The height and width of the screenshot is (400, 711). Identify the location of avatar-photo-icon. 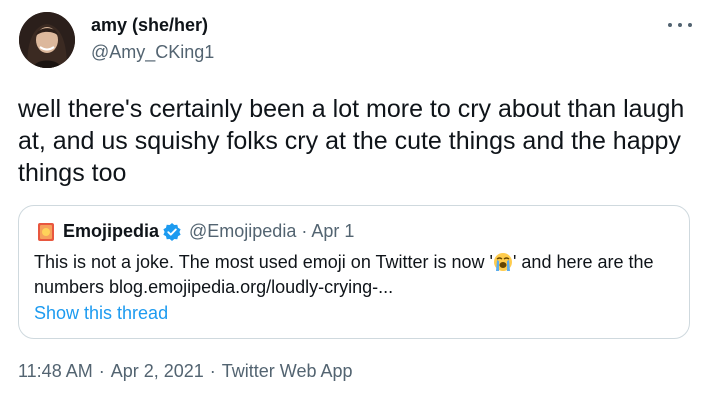
(47, 40).